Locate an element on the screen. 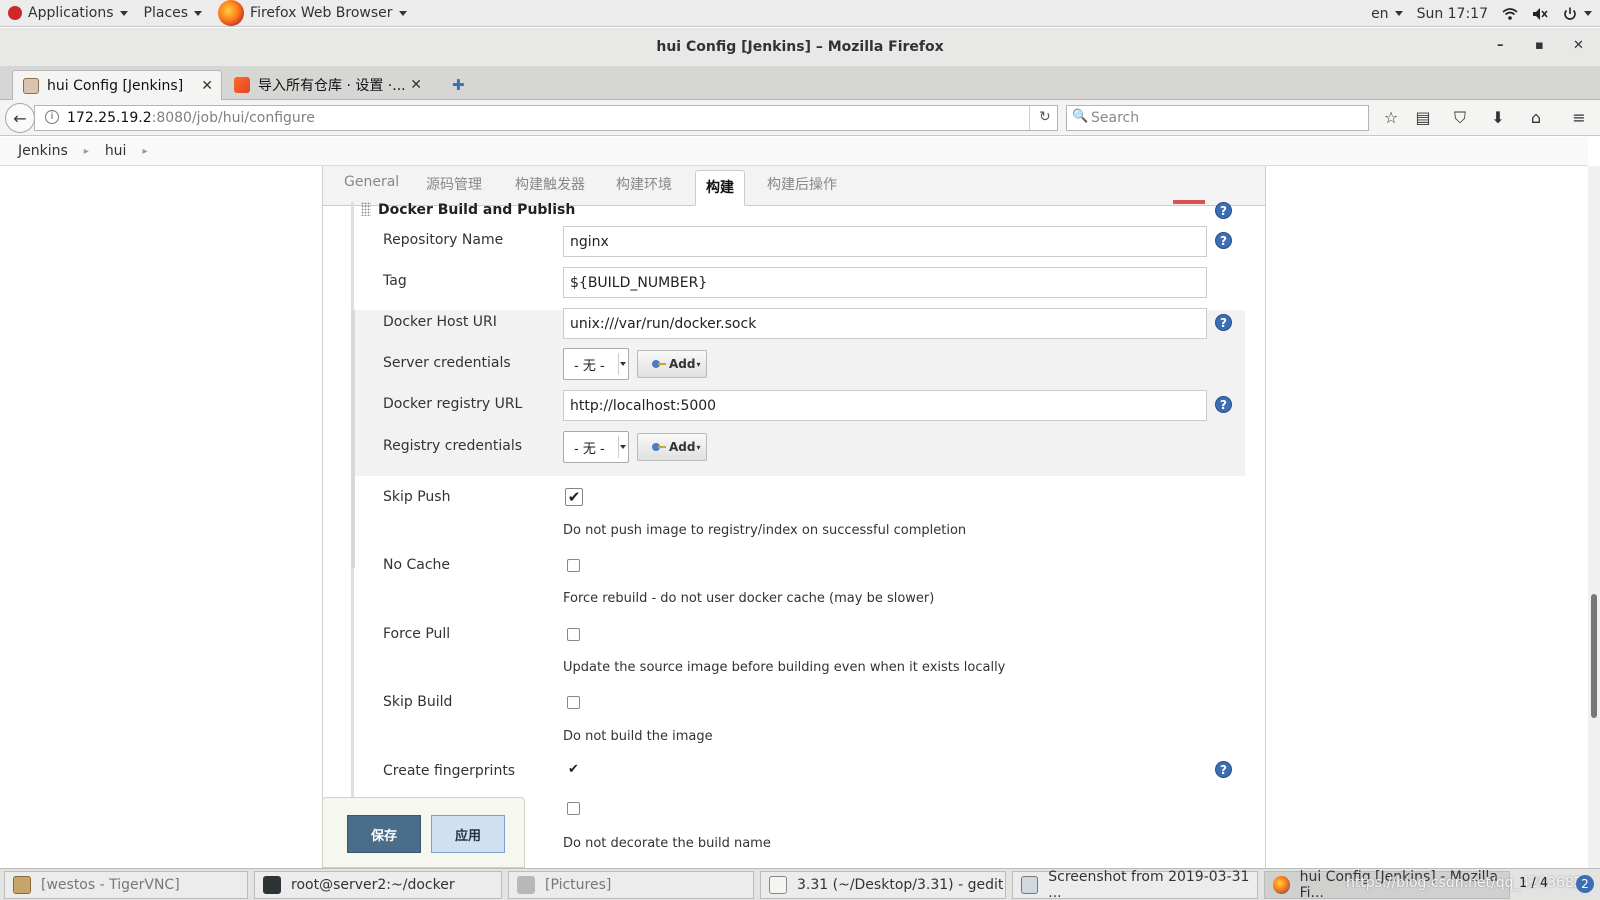 This screenshot has height=900, width=1600. folder-icon is located at coordinates (526, 885).